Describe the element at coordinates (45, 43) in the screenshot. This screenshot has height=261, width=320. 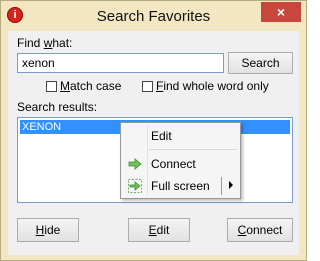
I see `find-what-label: Find what:` at that location.